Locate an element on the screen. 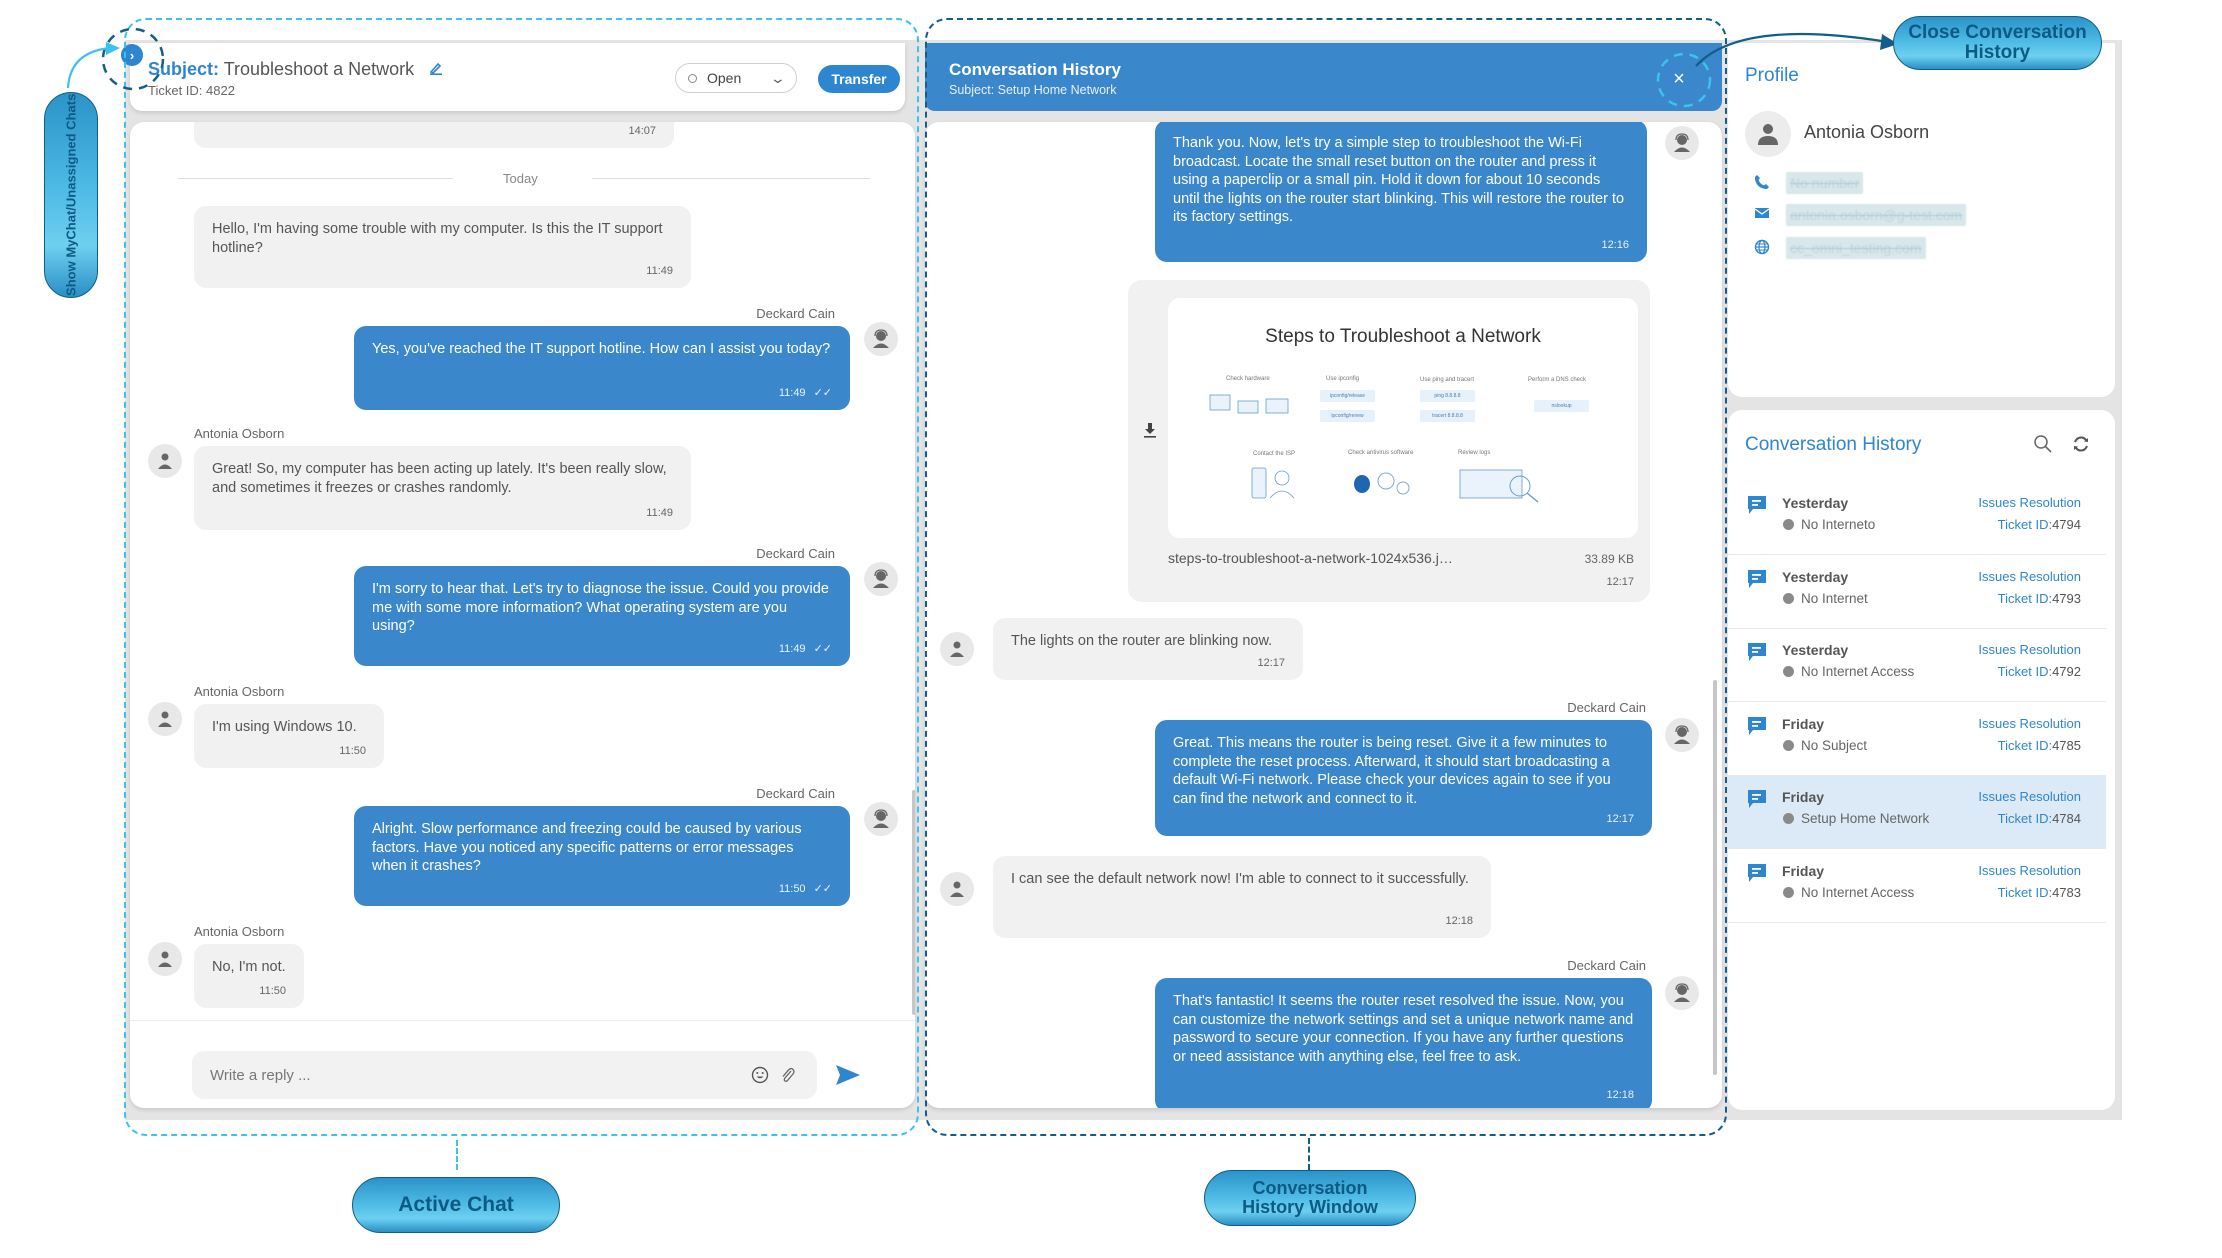 Image resolution: width=2222 pixels, height=1258 pixels. callout-label: Close Conversation History is located at coordinates (1997, 42).